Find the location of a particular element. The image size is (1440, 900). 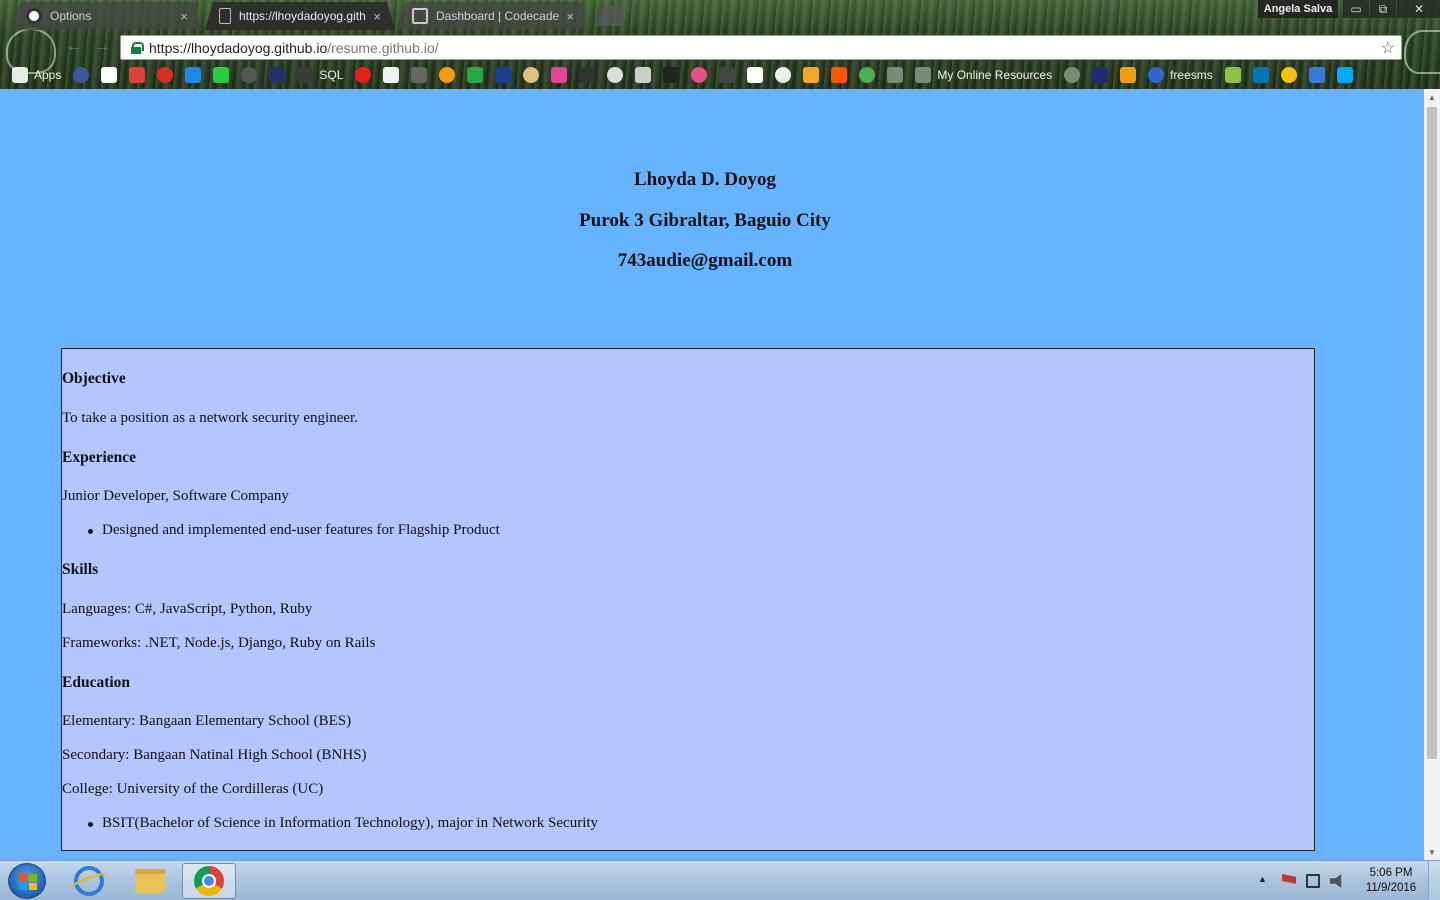

action-center-flag-icon is located at coordinates (1289, 879).